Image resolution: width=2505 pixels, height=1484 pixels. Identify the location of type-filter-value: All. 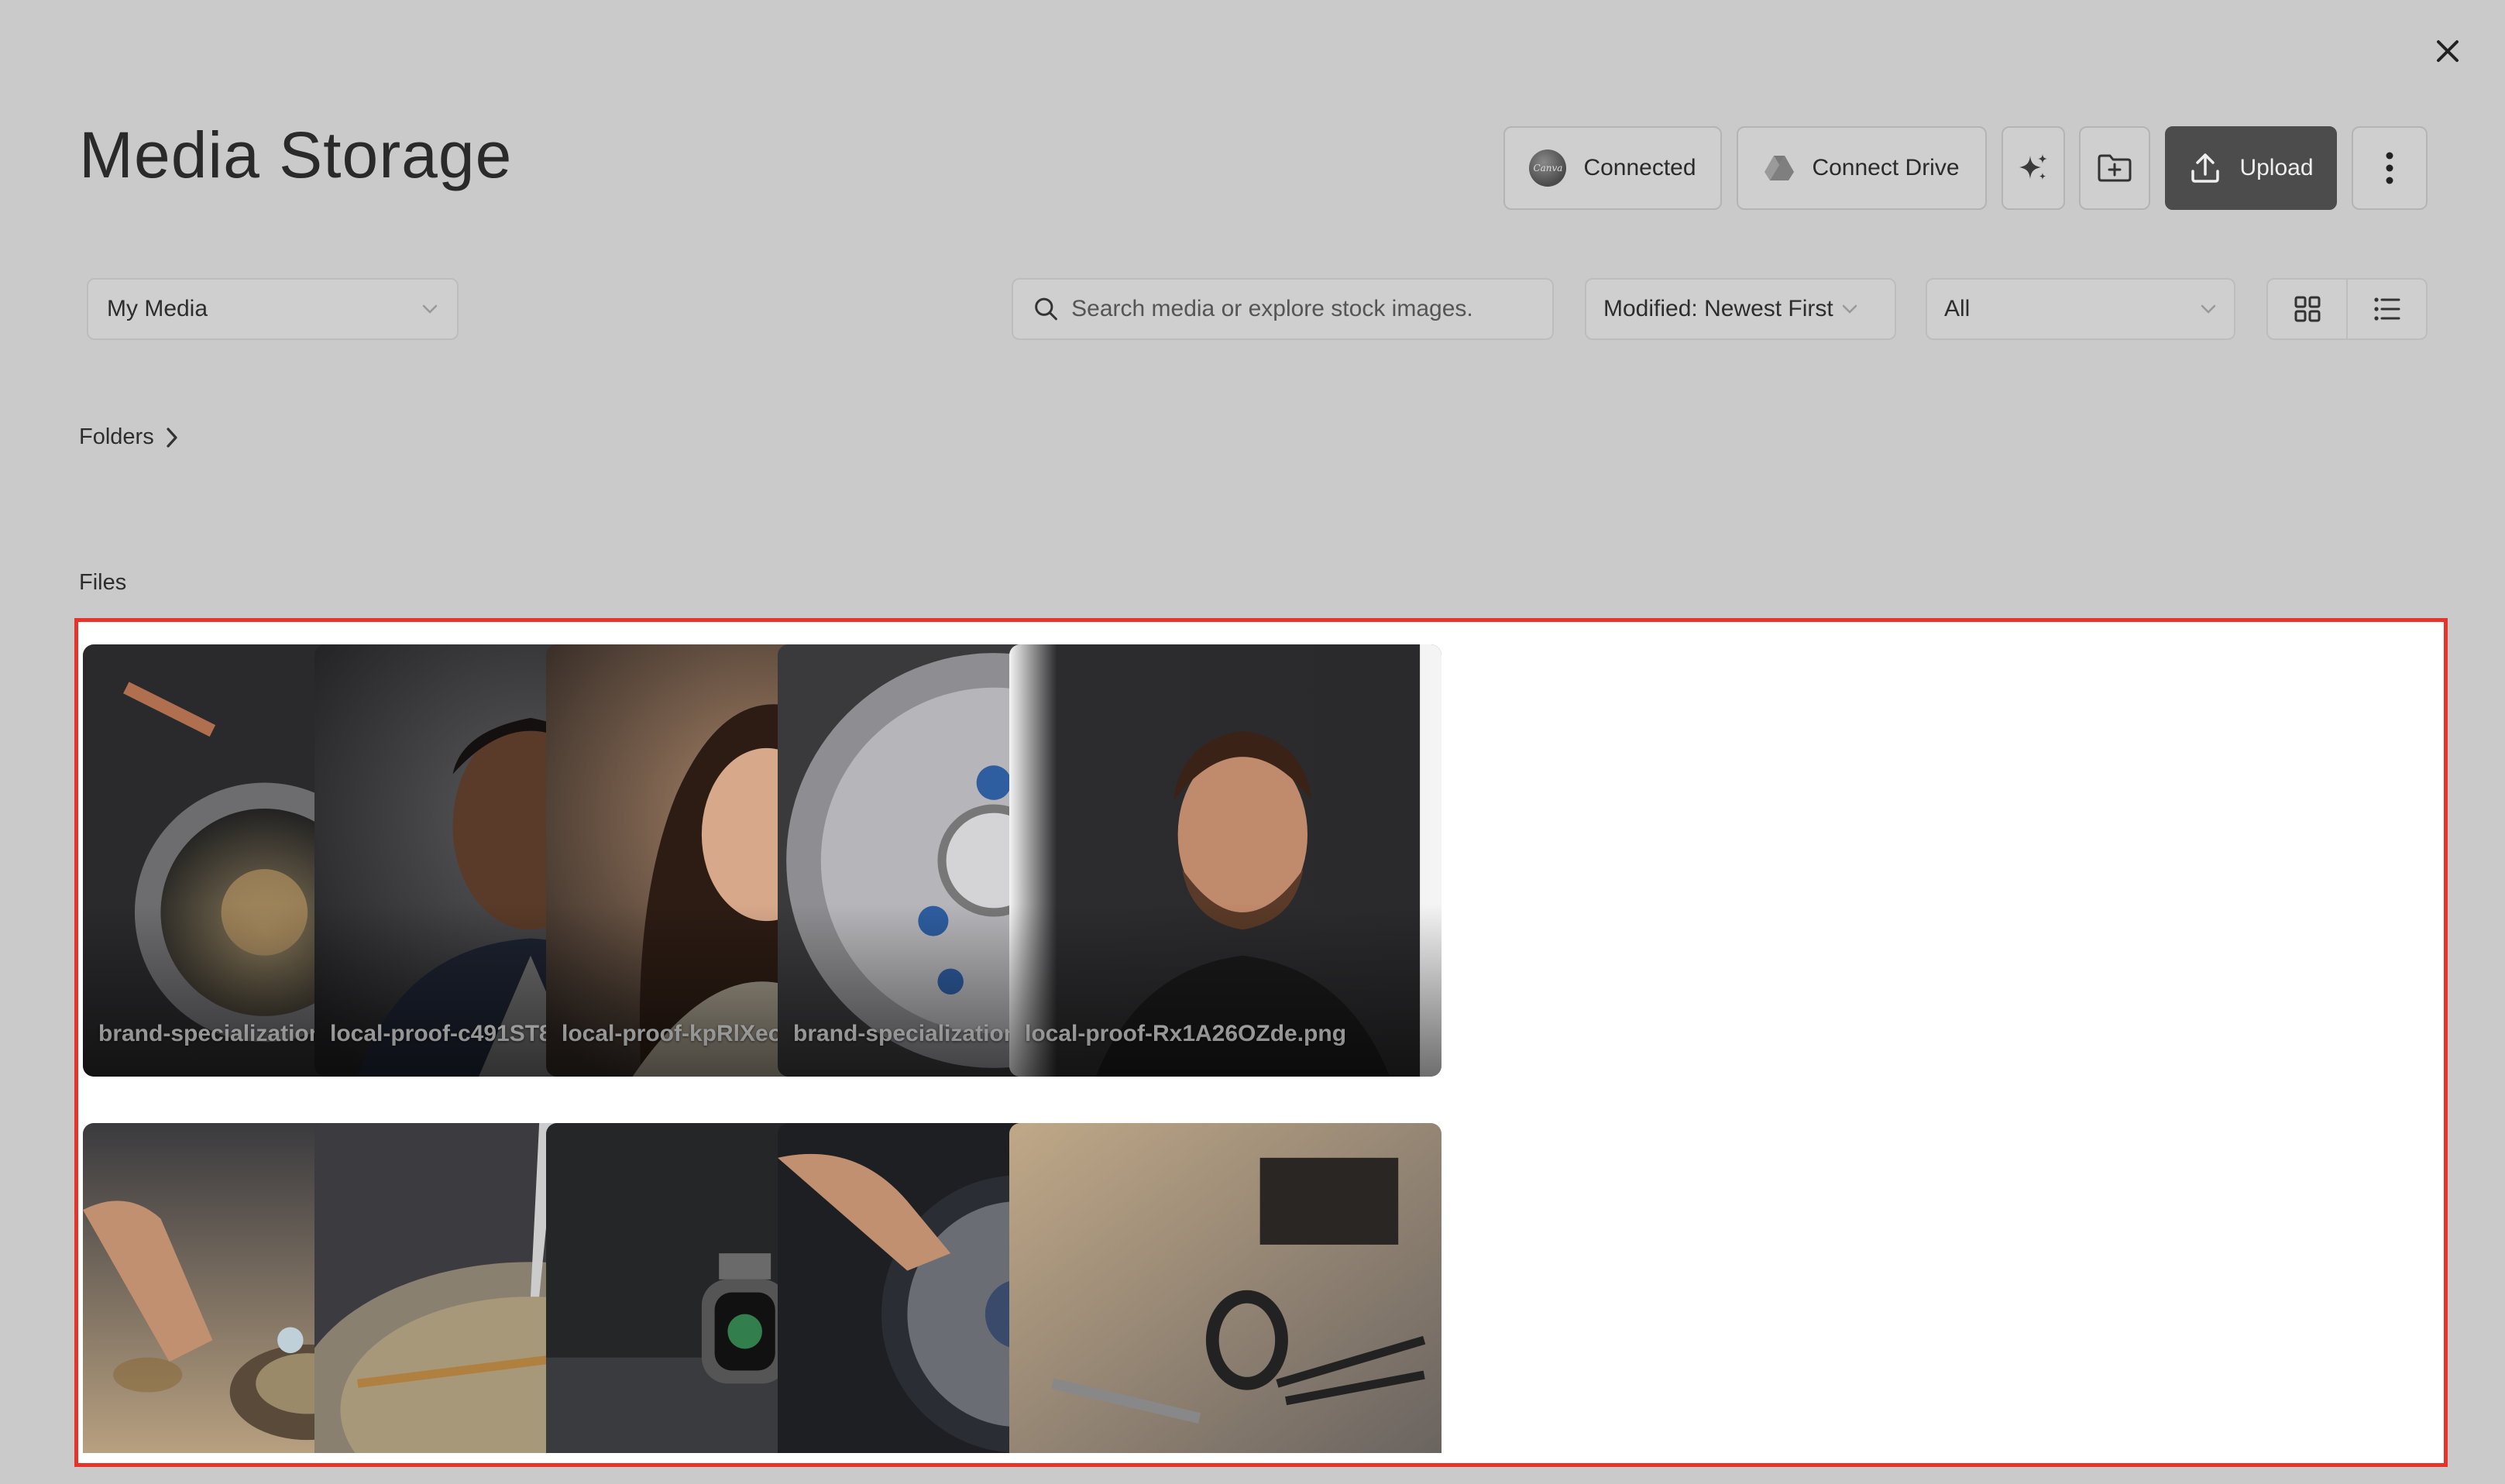
(1957, 308).